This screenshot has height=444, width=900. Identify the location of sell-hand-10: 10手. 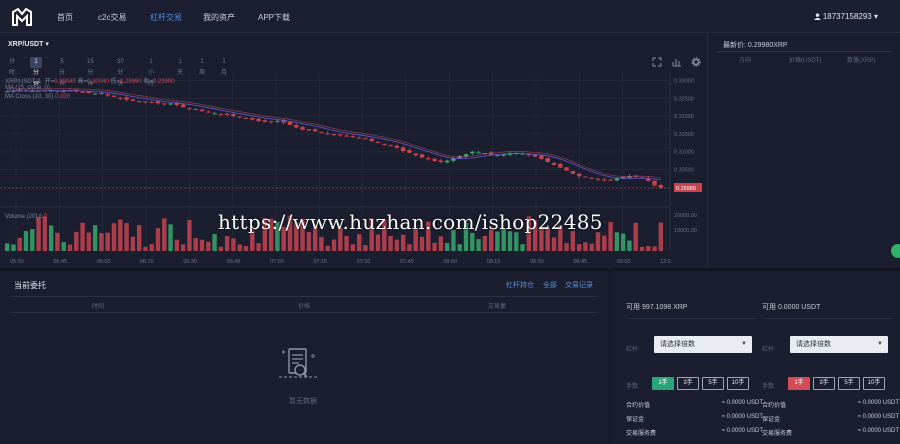
(874, 383).